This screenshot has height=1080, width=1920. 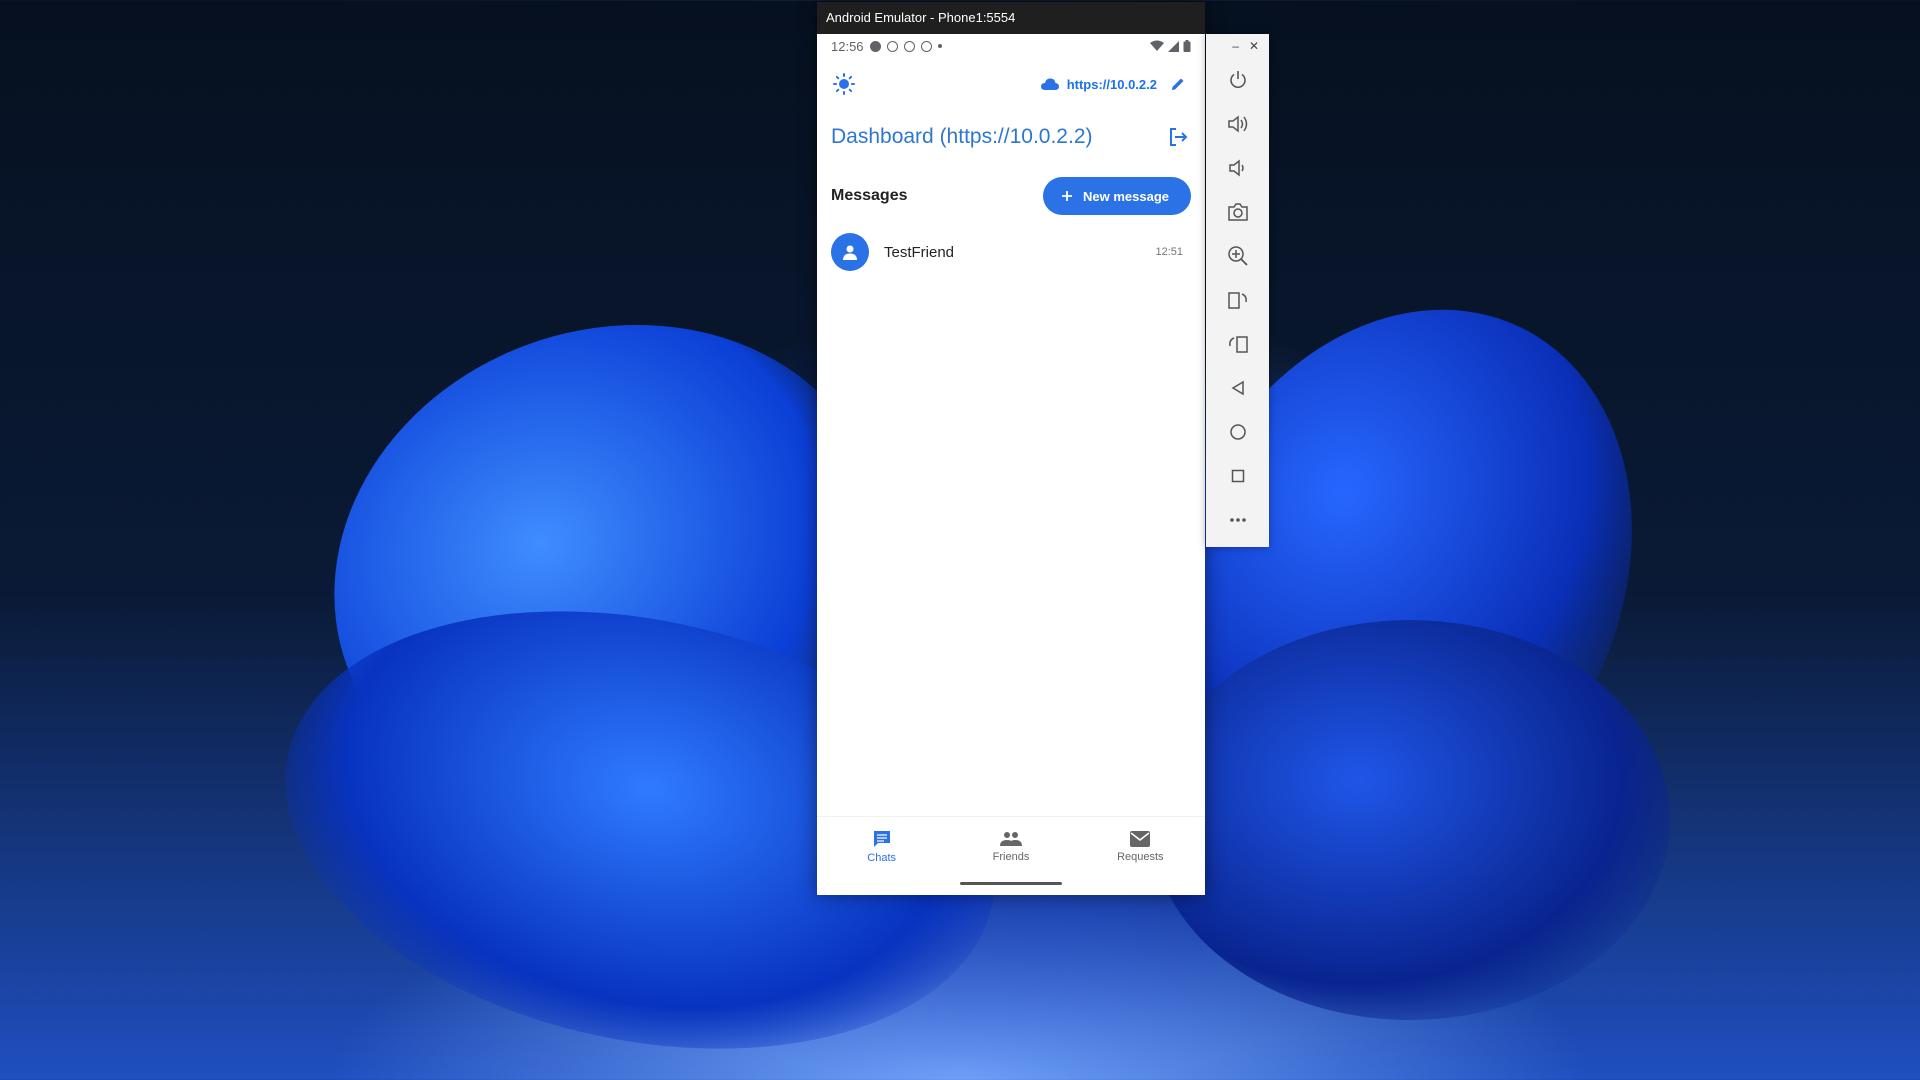 I want to click on gesture-home-bar, so click(x=1011, y=883).